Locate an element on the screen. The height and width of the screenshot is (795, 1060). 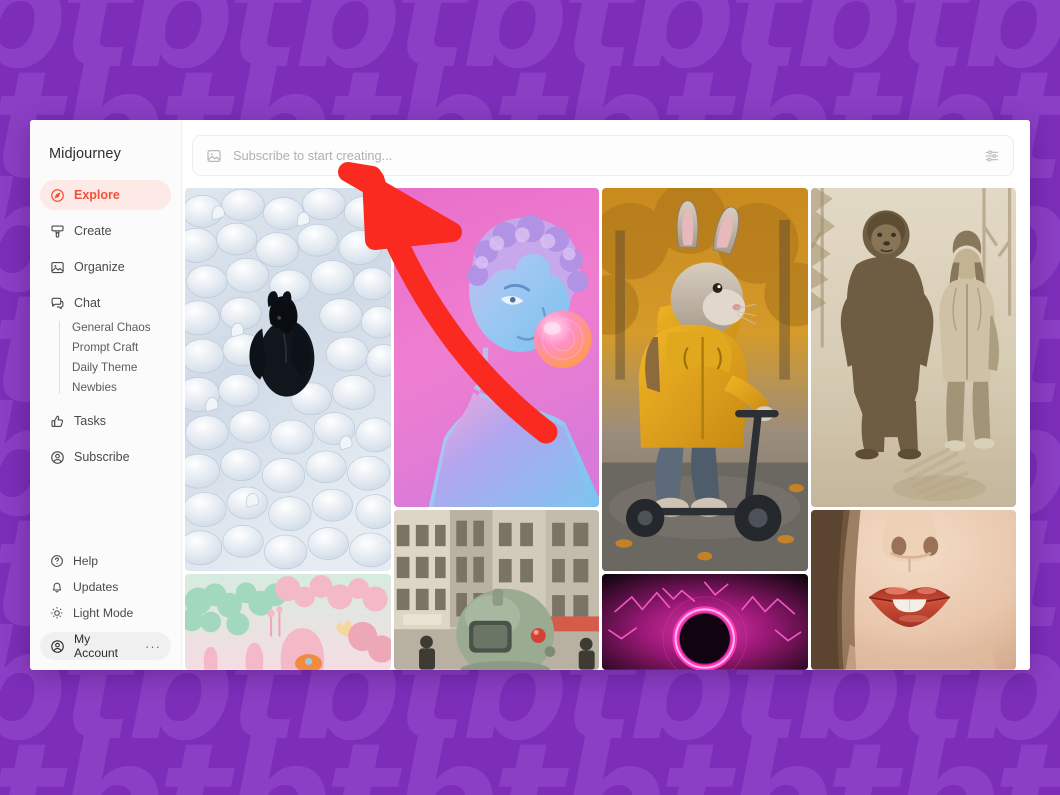
my-account-button: My Account ··· is located at coordinates (105, 646).